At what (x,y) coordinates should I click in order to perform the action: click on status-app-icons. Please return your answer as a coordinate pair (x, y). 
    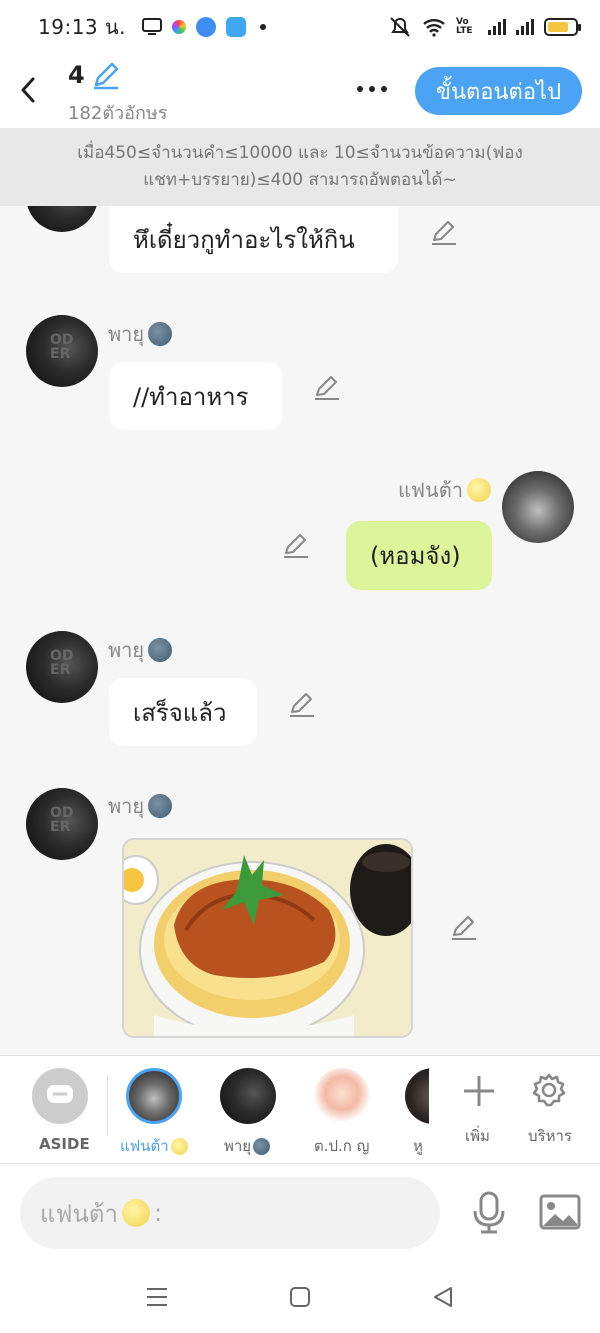
    Looking at the image, I should click on (204, 27).